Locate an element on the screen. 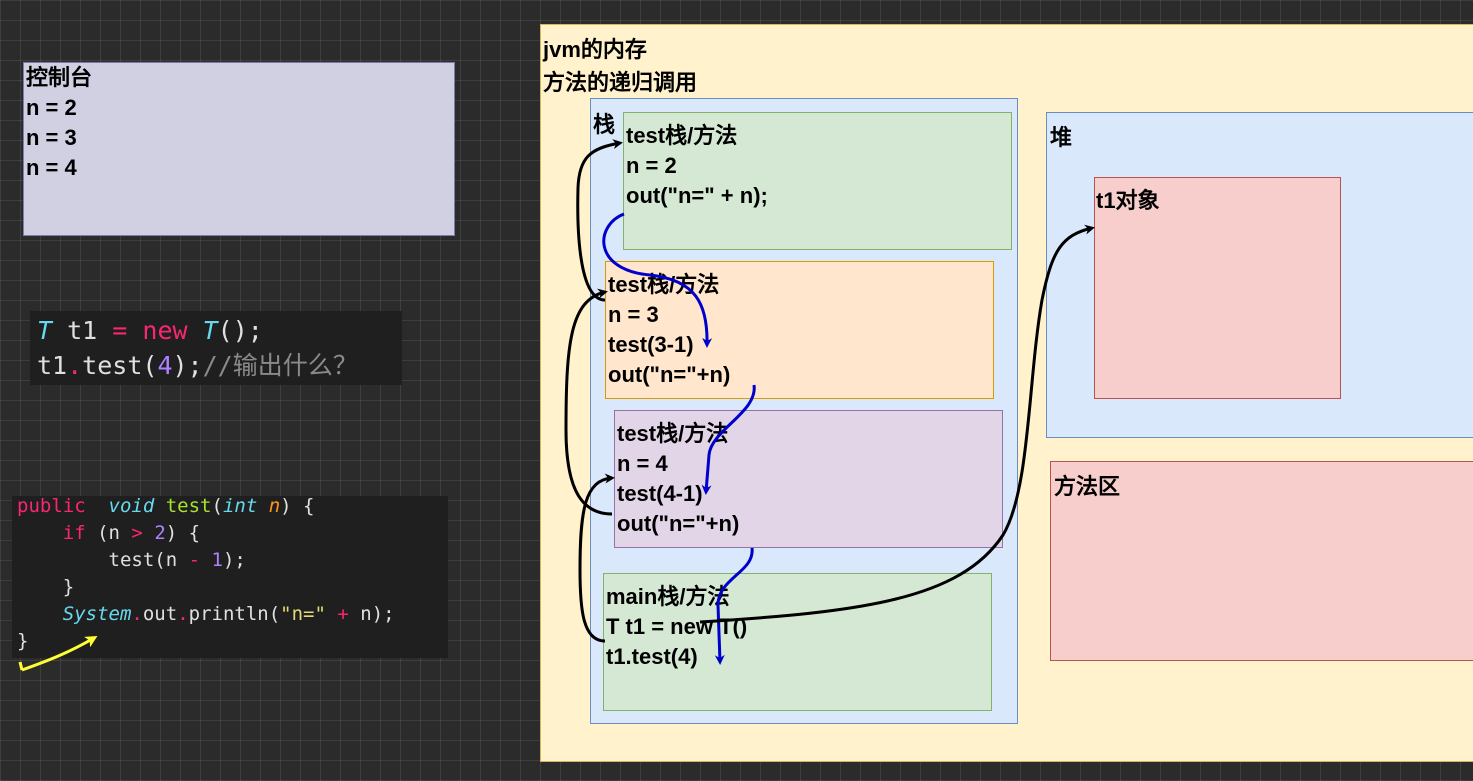 The height and width of the screenshot is (781, 1473). reference-arrow-t1-to-object is located at coordinates (897, 424).